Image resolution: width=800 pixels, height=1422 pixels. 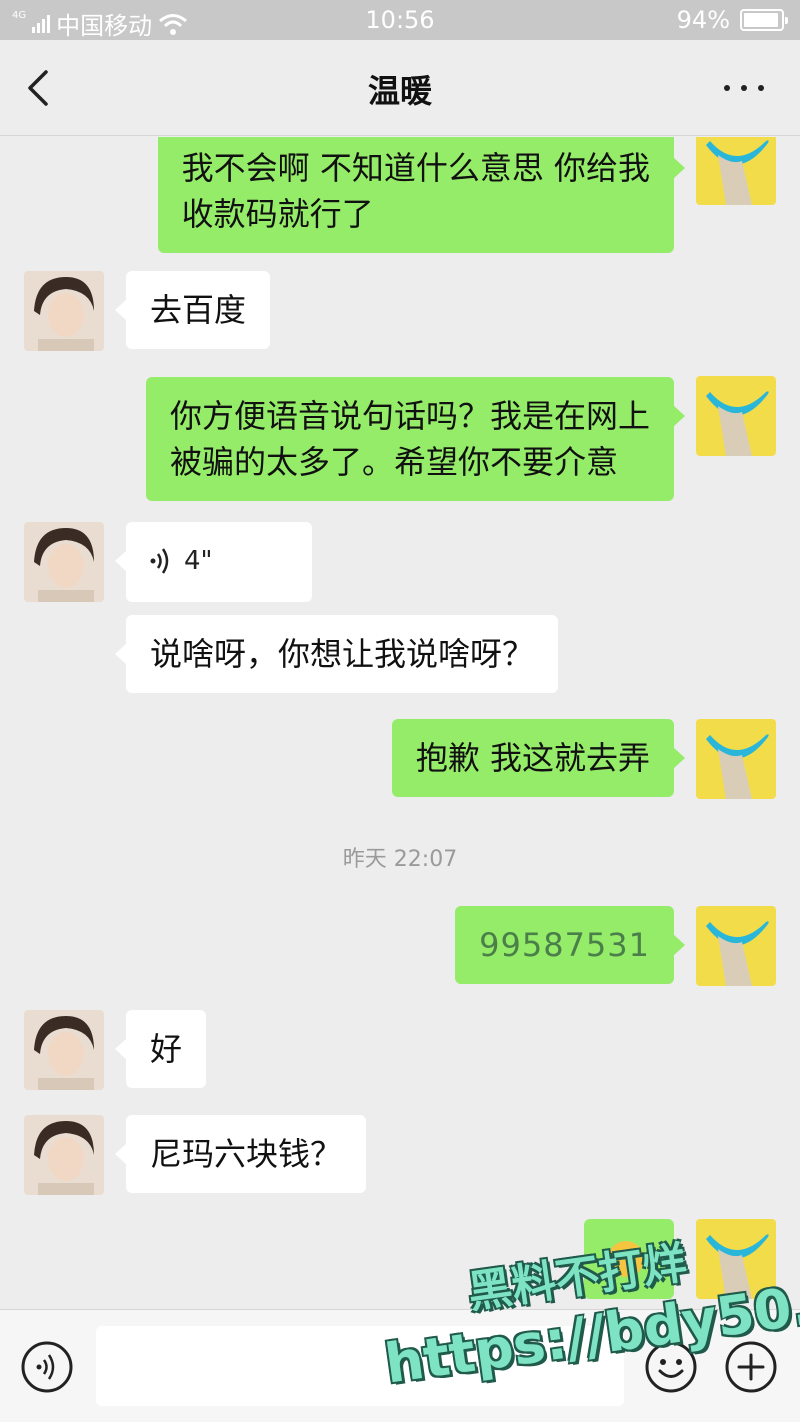 I want to click on chat-title: 温暖, so click(x=399, y=91).